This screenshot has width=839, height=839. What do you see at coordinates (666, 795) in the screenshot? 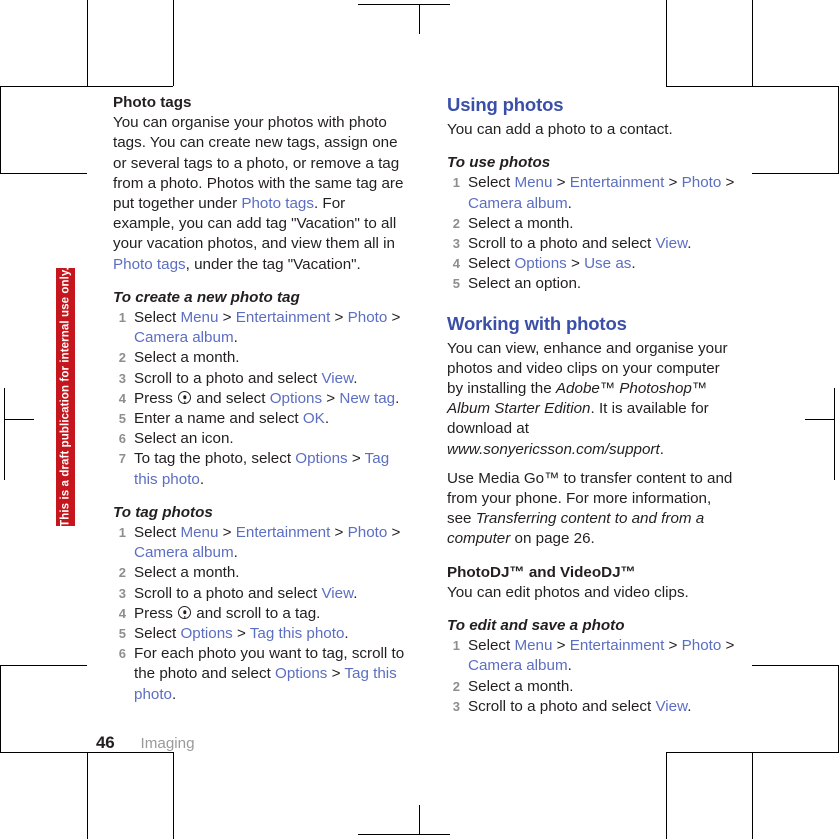
I see `crop-mark-br-v3` at bounding box center [666, 795].